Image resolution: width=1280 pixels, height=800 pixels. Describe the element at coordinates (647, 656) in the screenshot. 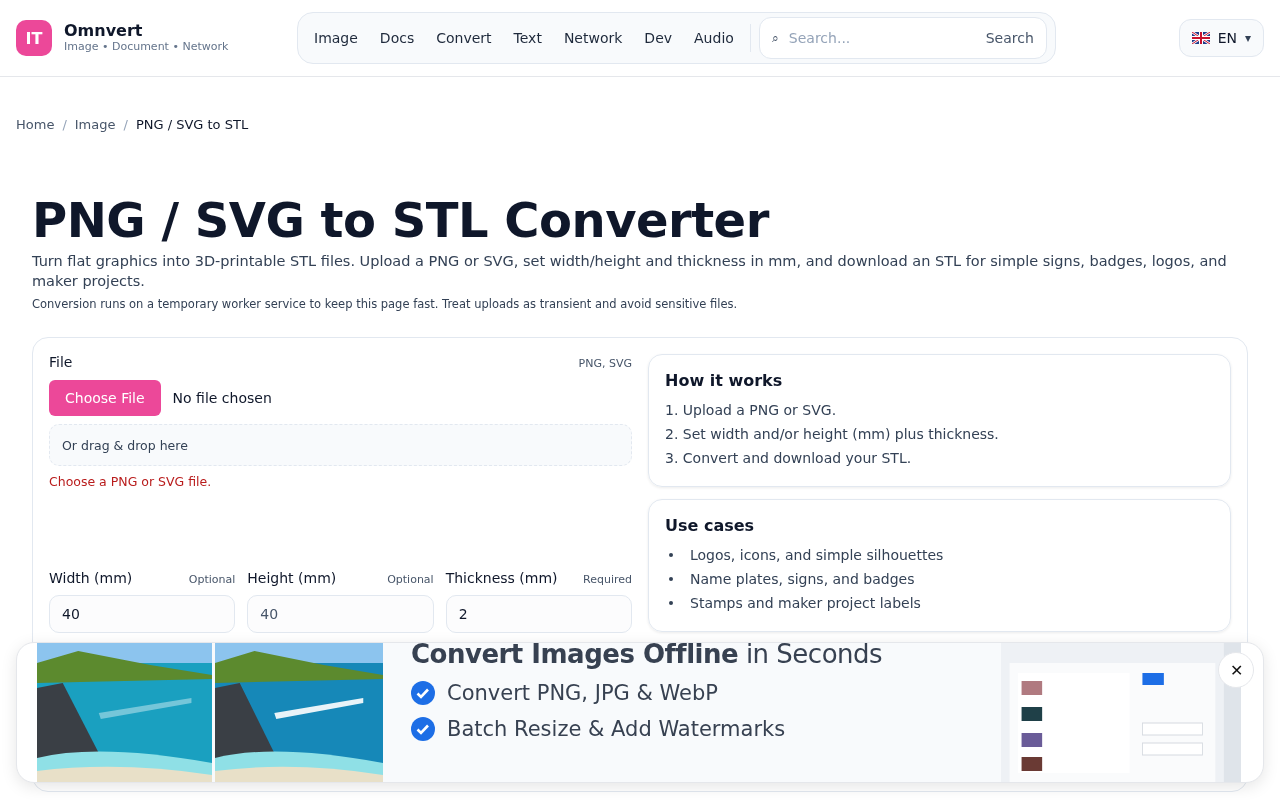

I see `ad-headline: Convert Images Offline in Seconds` at that location.